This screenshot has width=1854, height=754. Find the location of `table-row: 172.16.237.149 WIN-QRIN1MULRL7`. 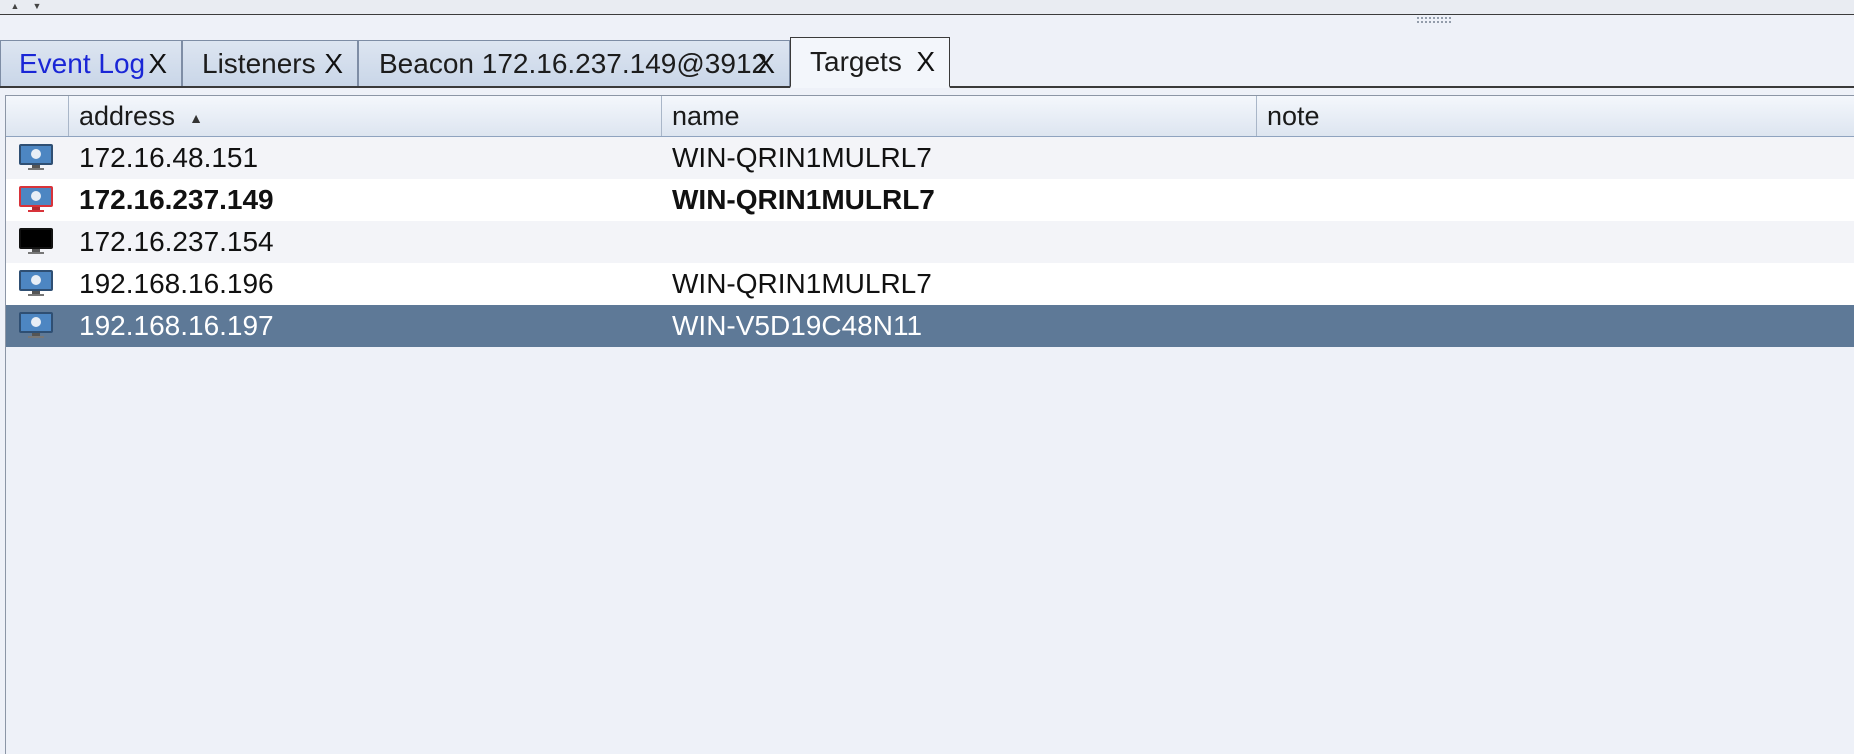

table-row: 172.16.237.149 WIN-QRIN1MULRL7 is located at coordinates (930, 200).